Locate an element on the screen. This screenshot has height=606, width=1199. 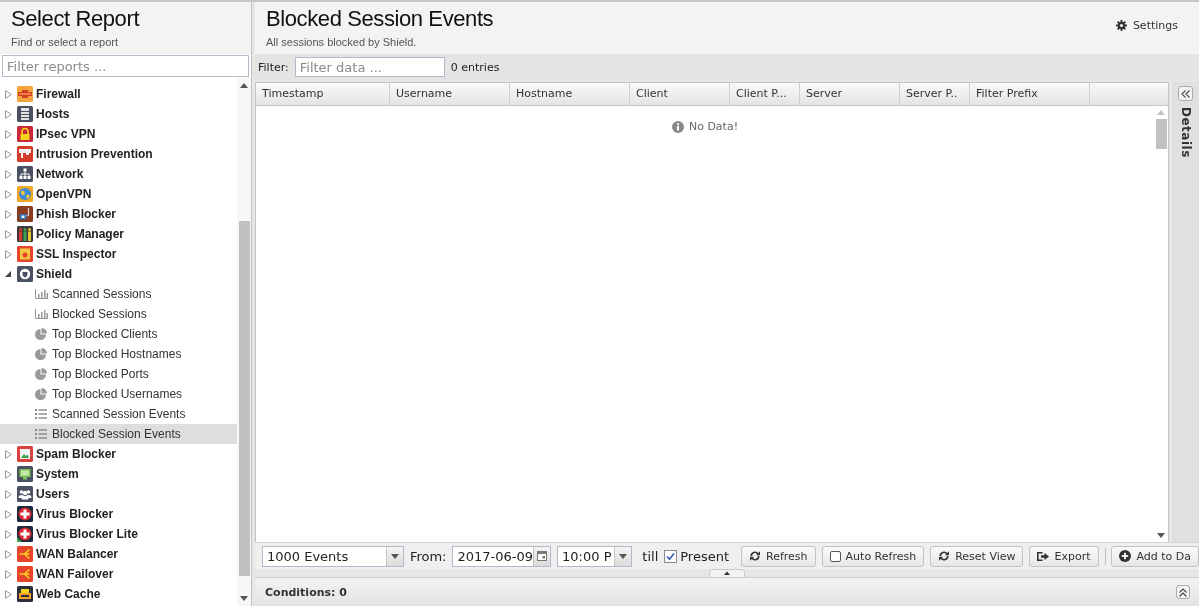
sidebar-subtitle: Find or select a report is located at coordinates (65, 42).